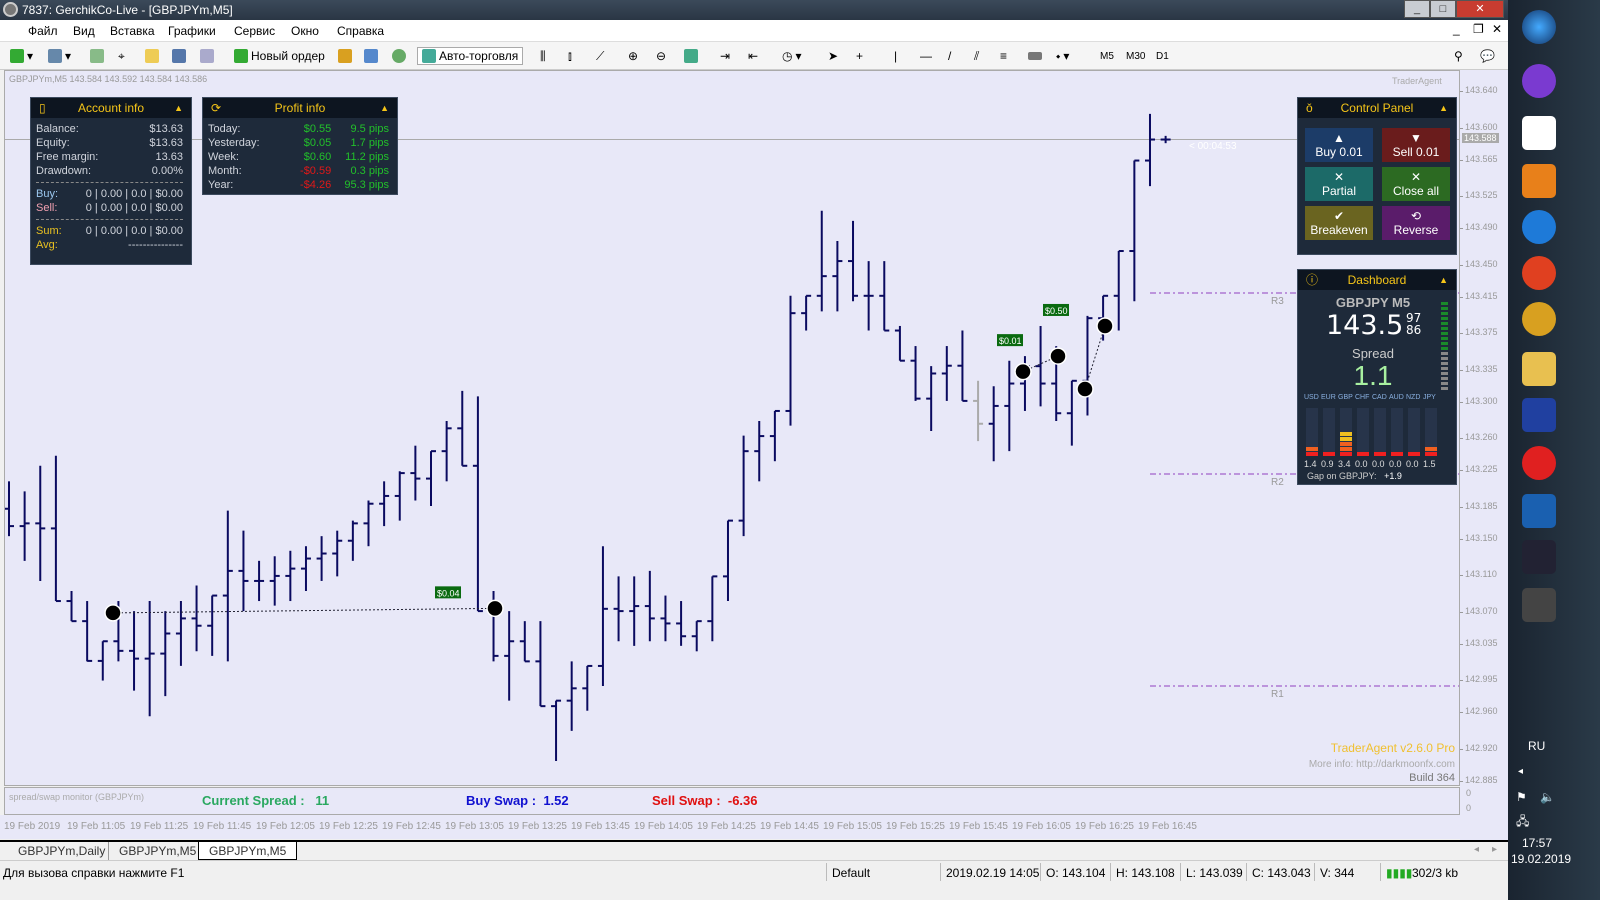 This screenshot has width=1600, height=900. I want to click on profiles-button: ▾, so click(59, 56).